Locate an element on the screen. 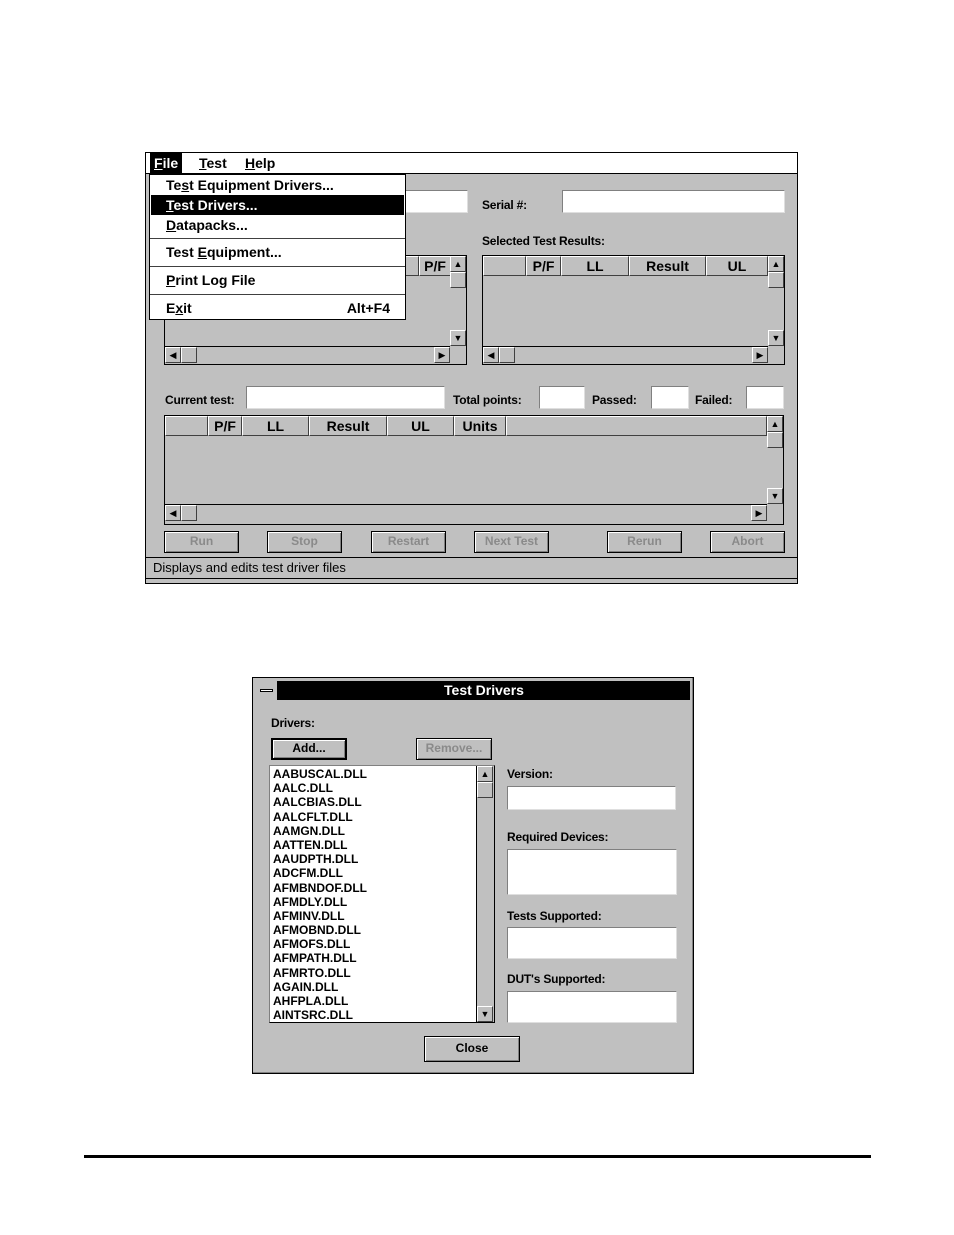 The height and width of the screenshot is (1235, 954). menu-help: Help is located at coordinates (260, 163).